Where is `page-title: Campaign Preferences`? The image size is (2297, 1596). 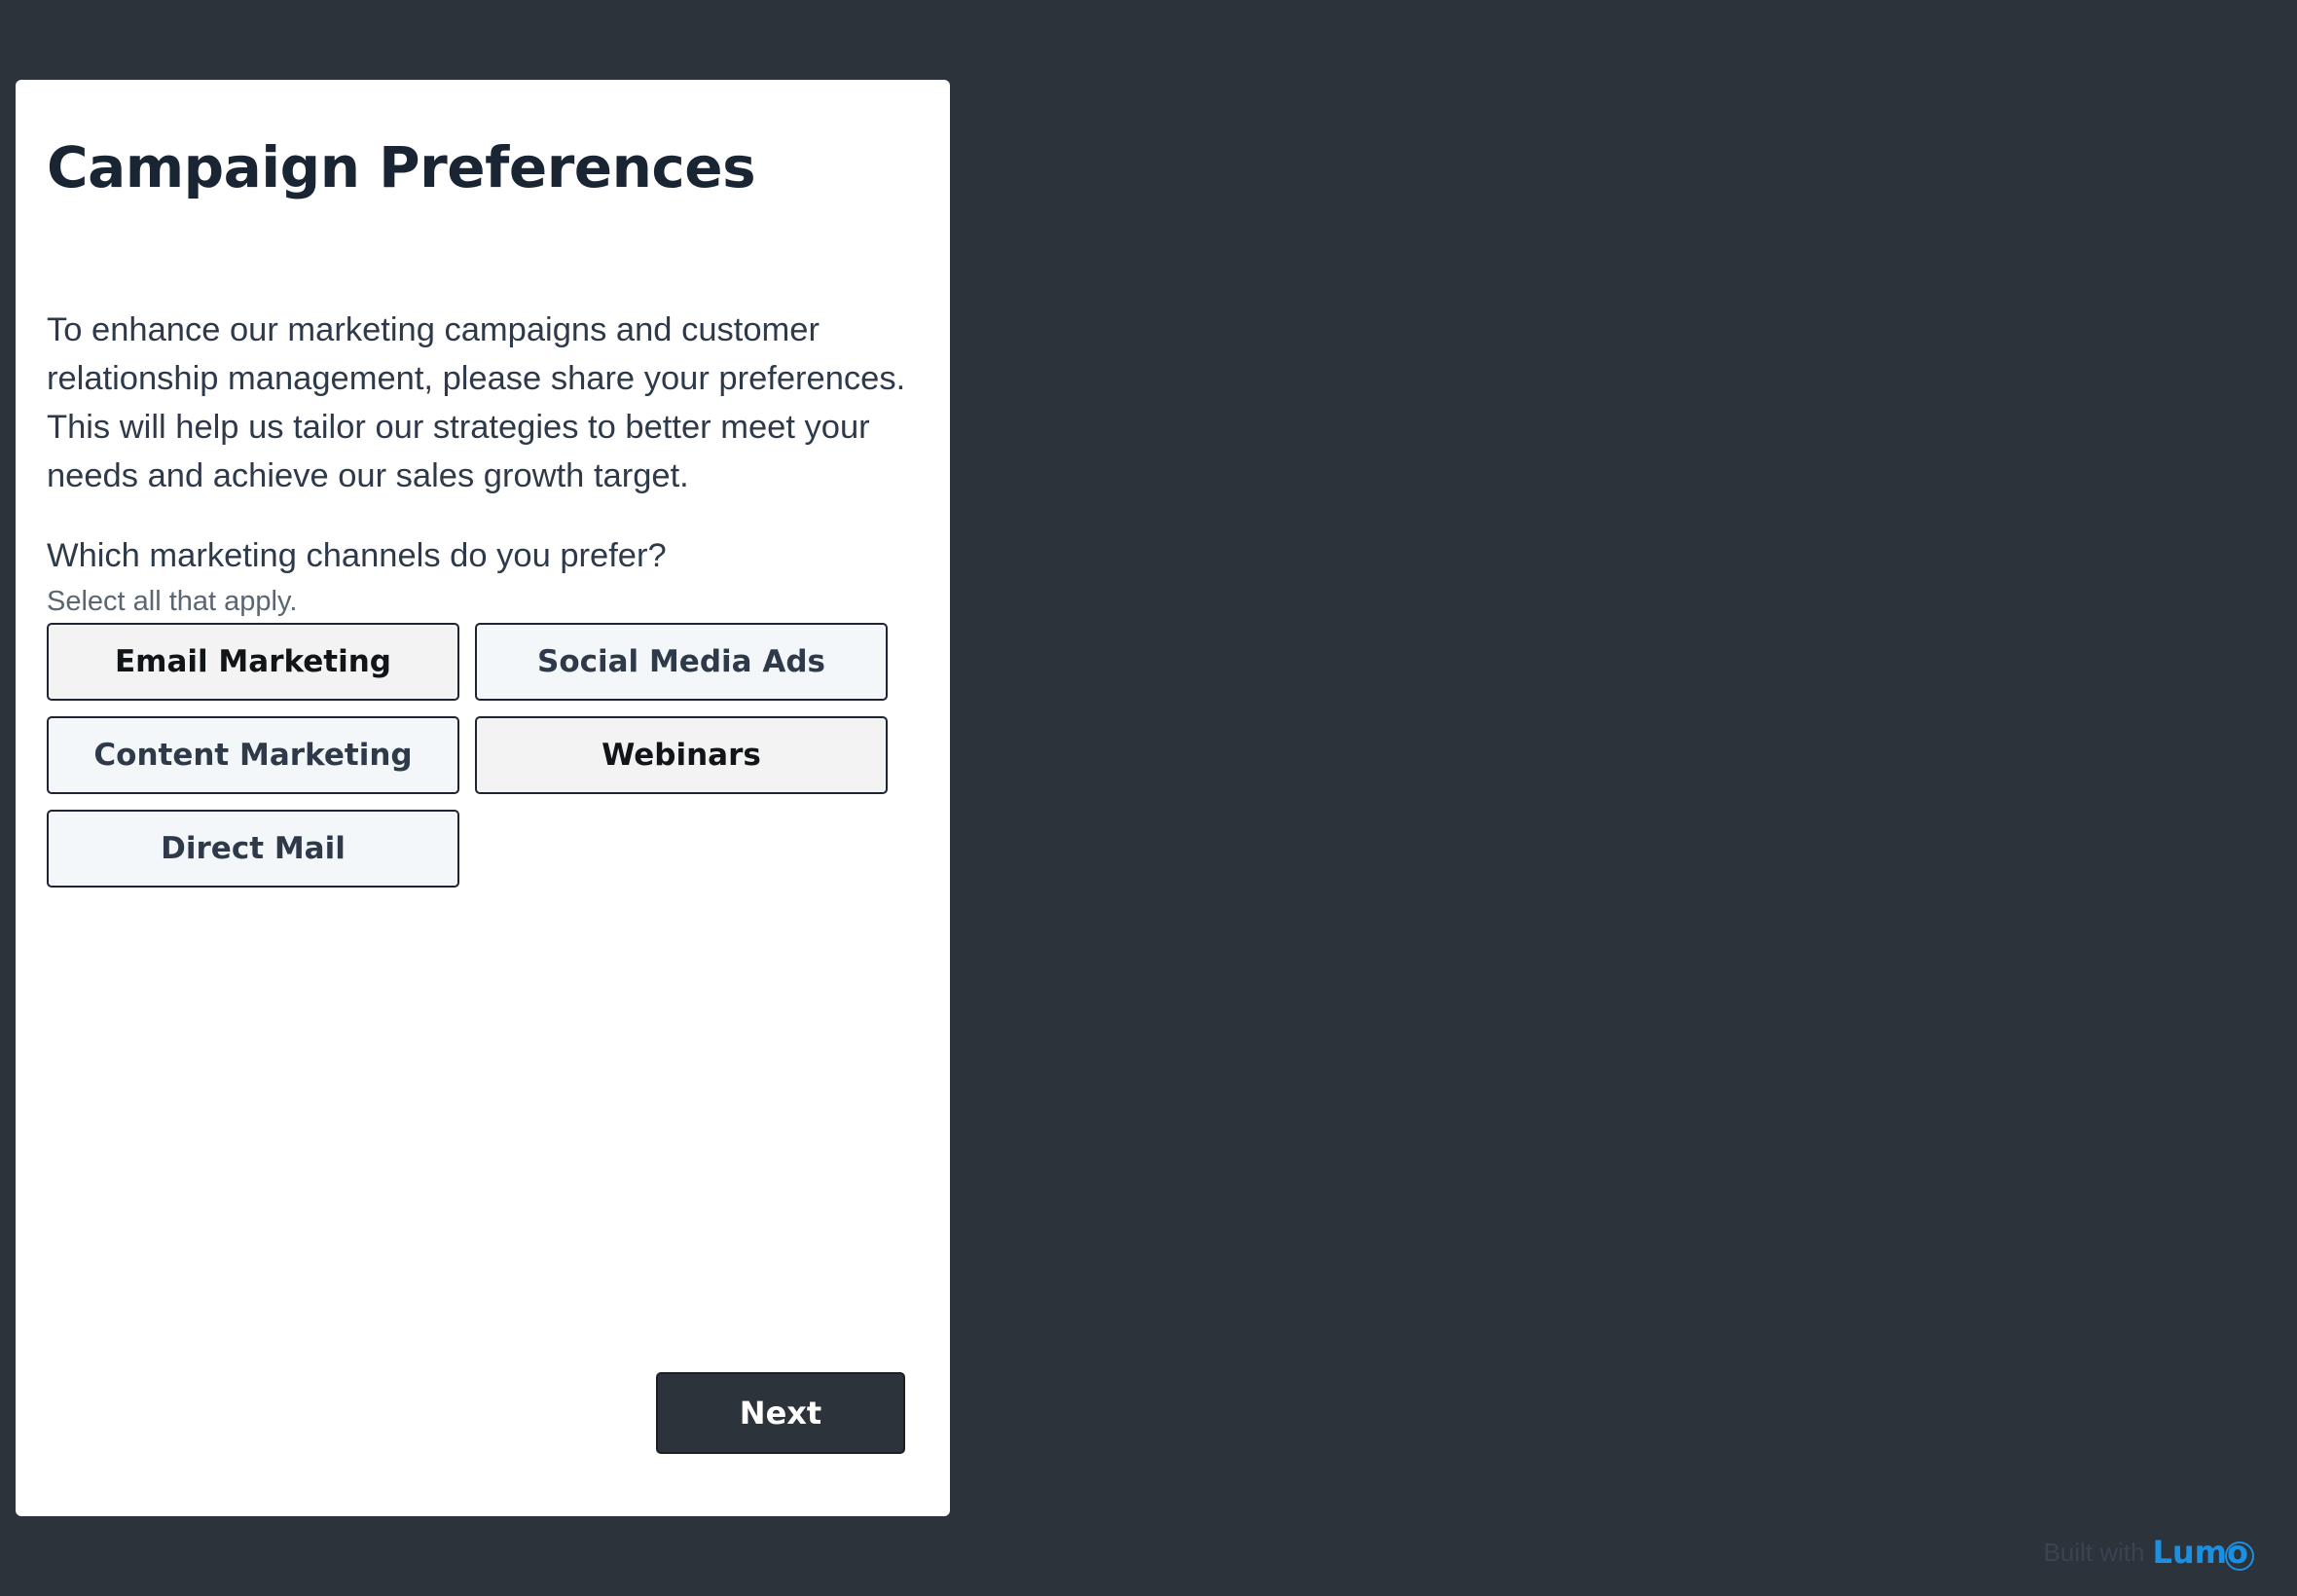
page-title: Campaign Preferences is located at coordinates (401, 167).